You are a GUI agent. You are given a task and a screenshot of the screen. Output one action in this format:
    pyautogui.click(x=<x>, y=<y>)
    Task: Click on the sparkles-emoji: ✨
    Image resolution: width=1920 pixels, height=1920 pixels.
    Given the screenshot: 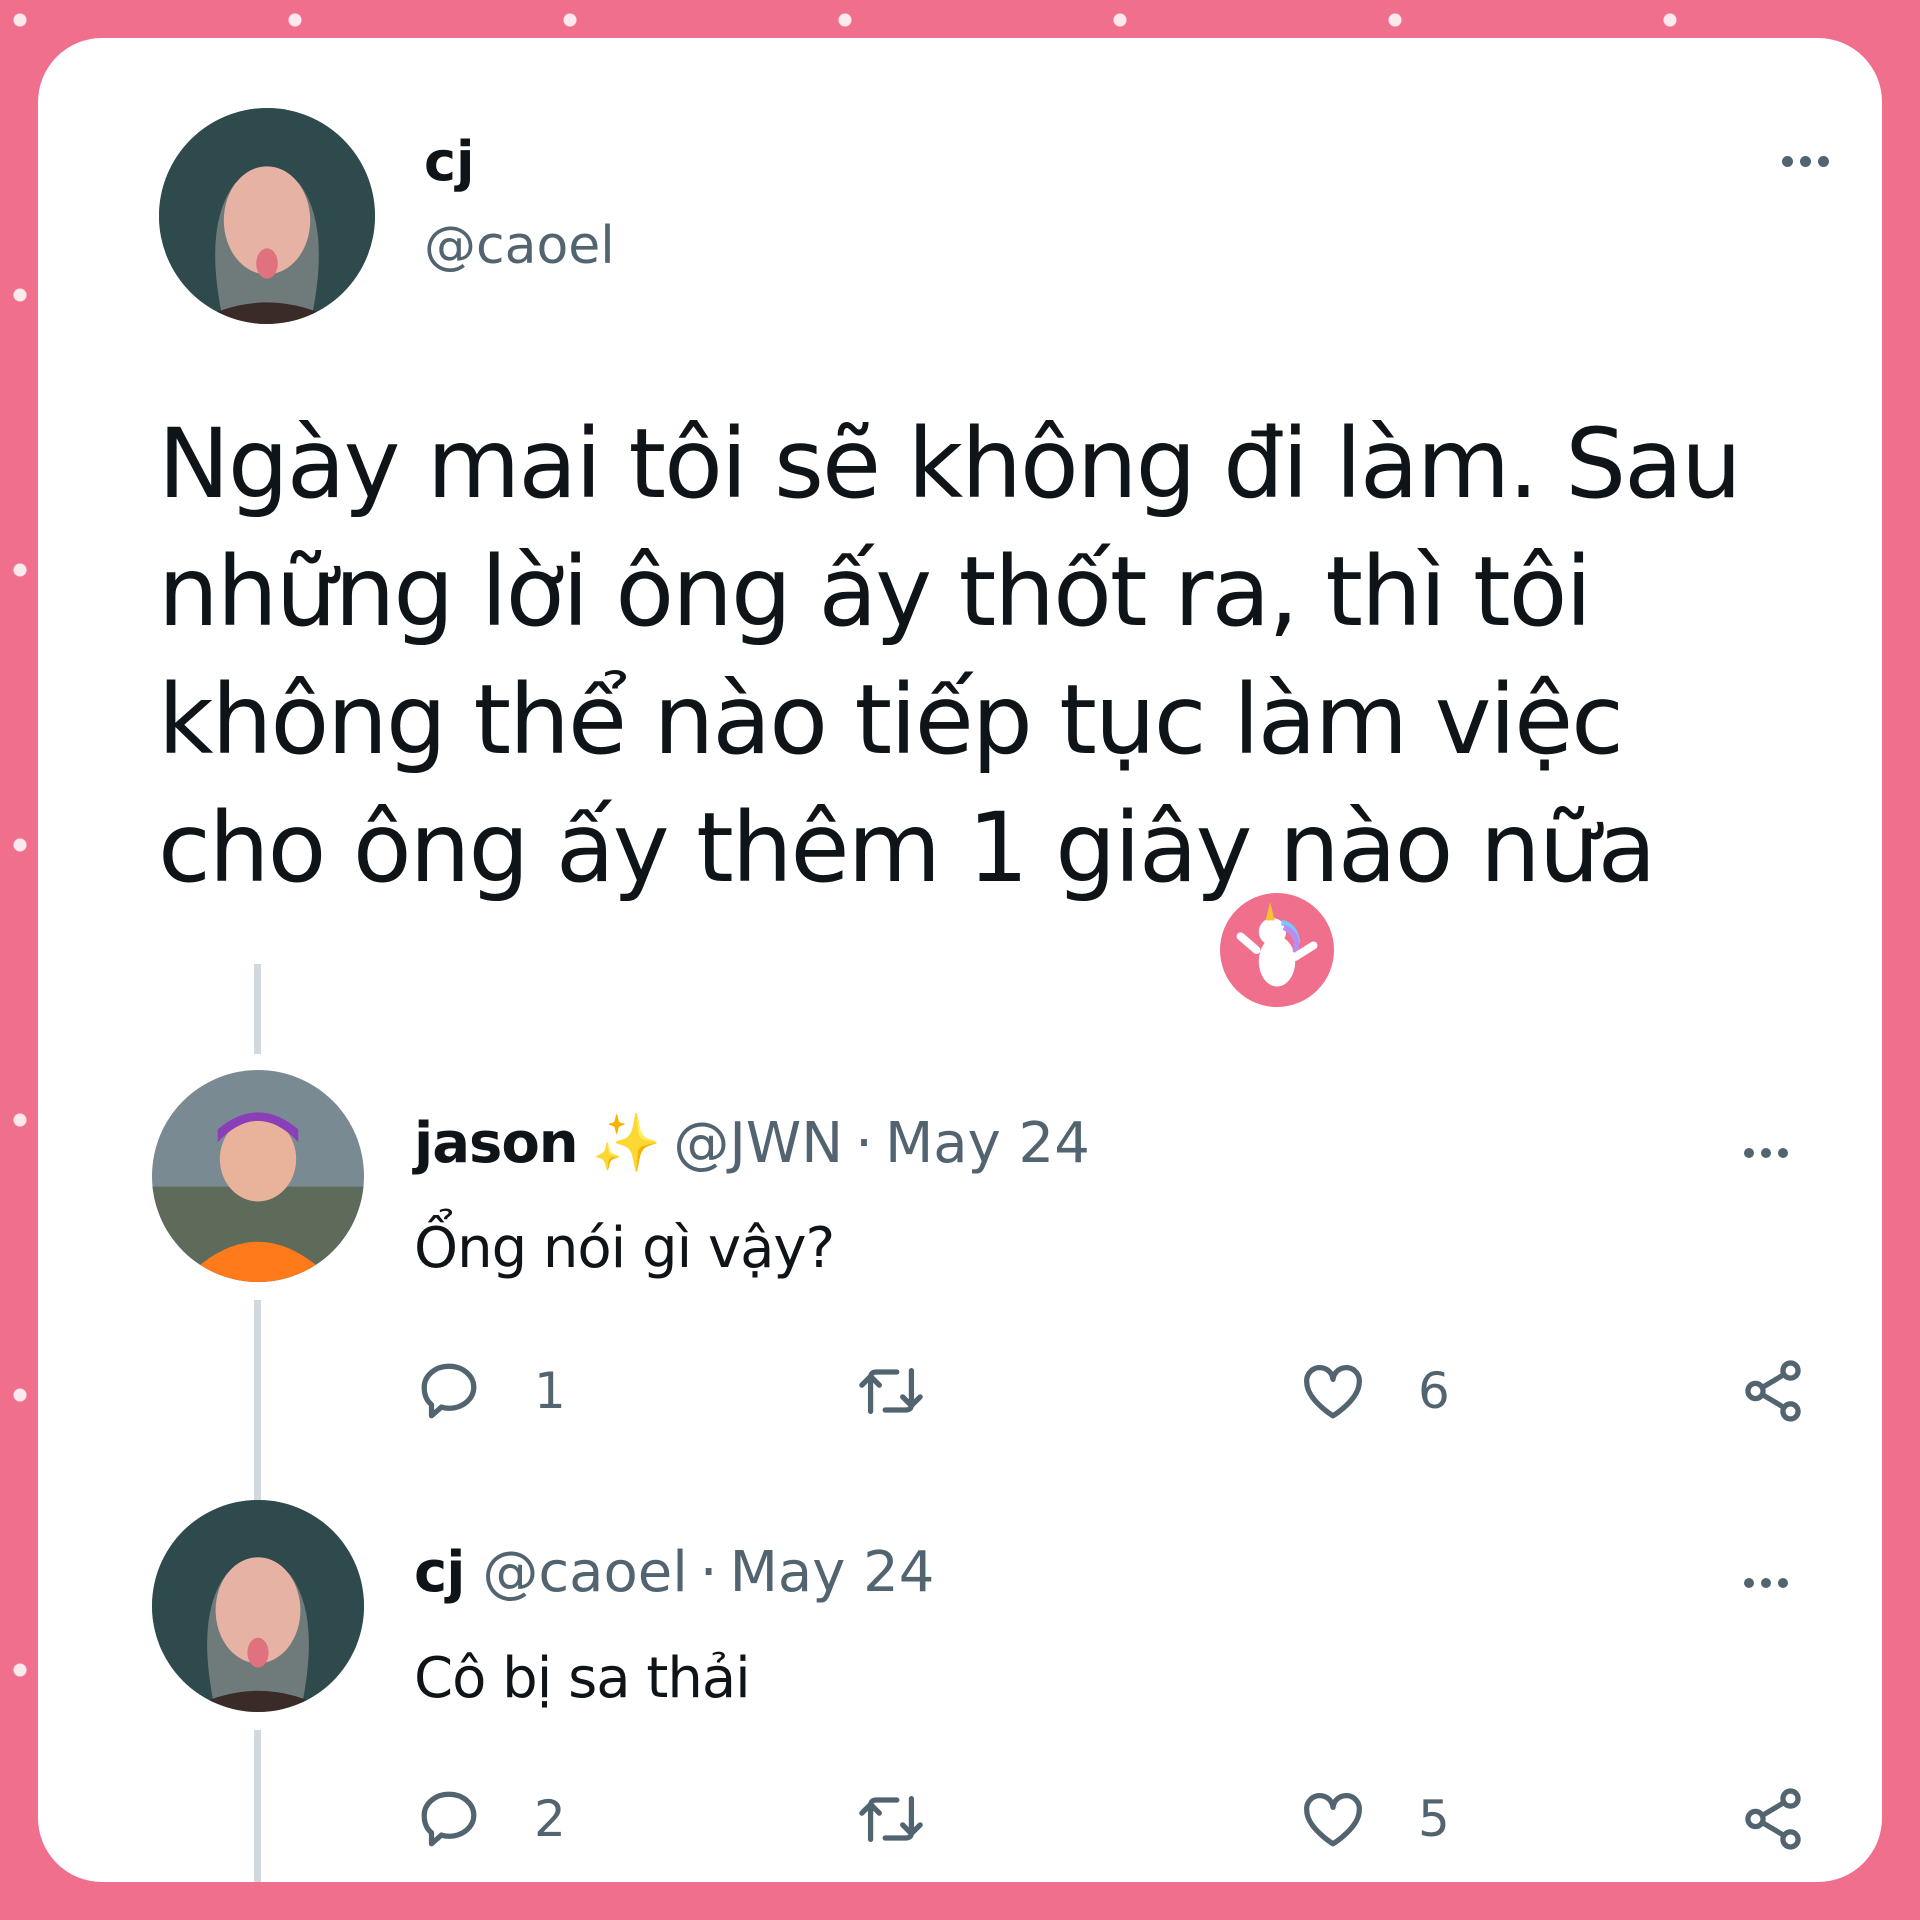 What is the action you would take?
    pyautogui.click(x=626, y=1143)
    